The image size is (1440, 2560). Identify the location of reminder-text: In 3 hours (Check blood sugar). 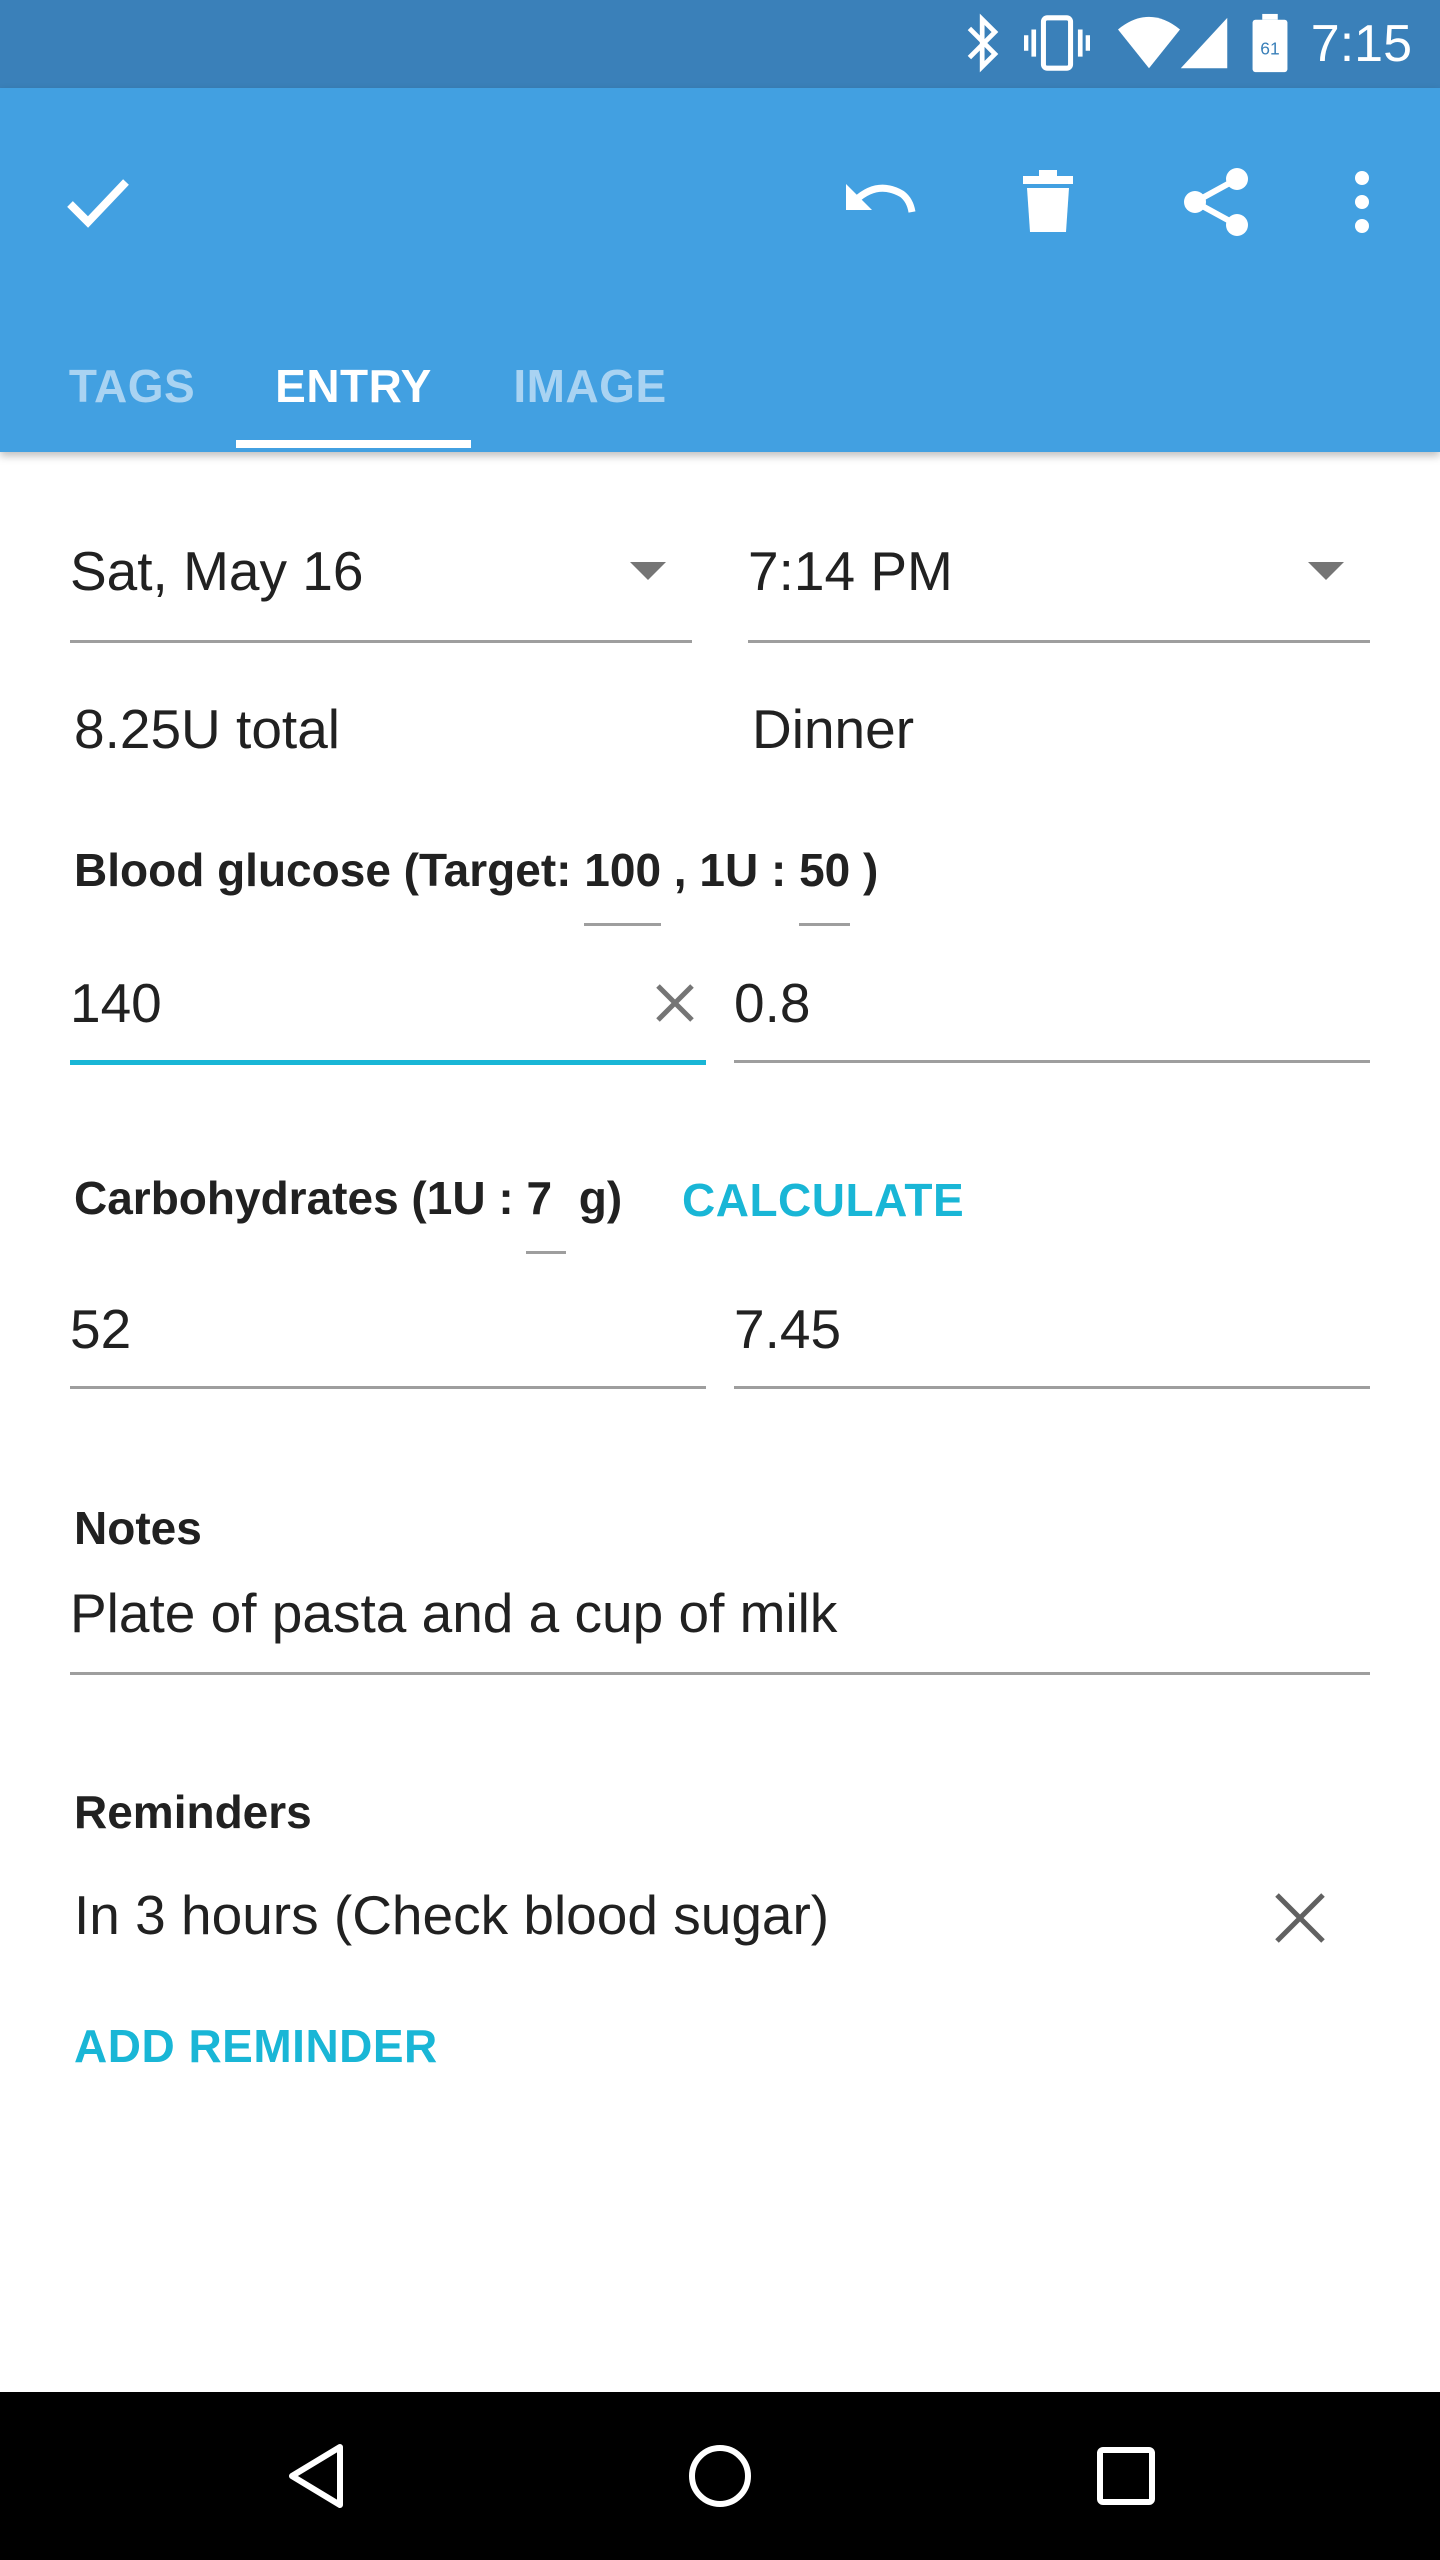
(452, 1915).